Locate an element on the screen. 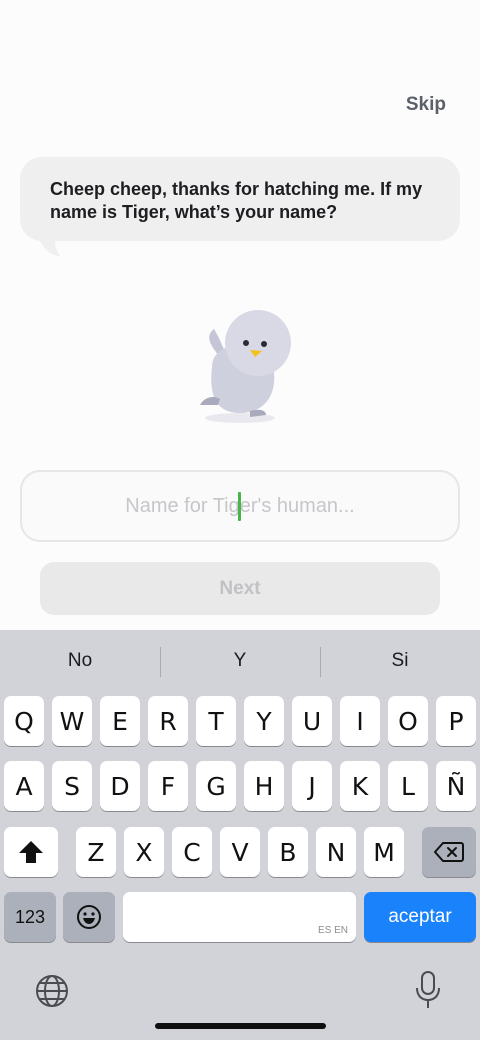  emoji-icon is located at coordinates (89, 917).